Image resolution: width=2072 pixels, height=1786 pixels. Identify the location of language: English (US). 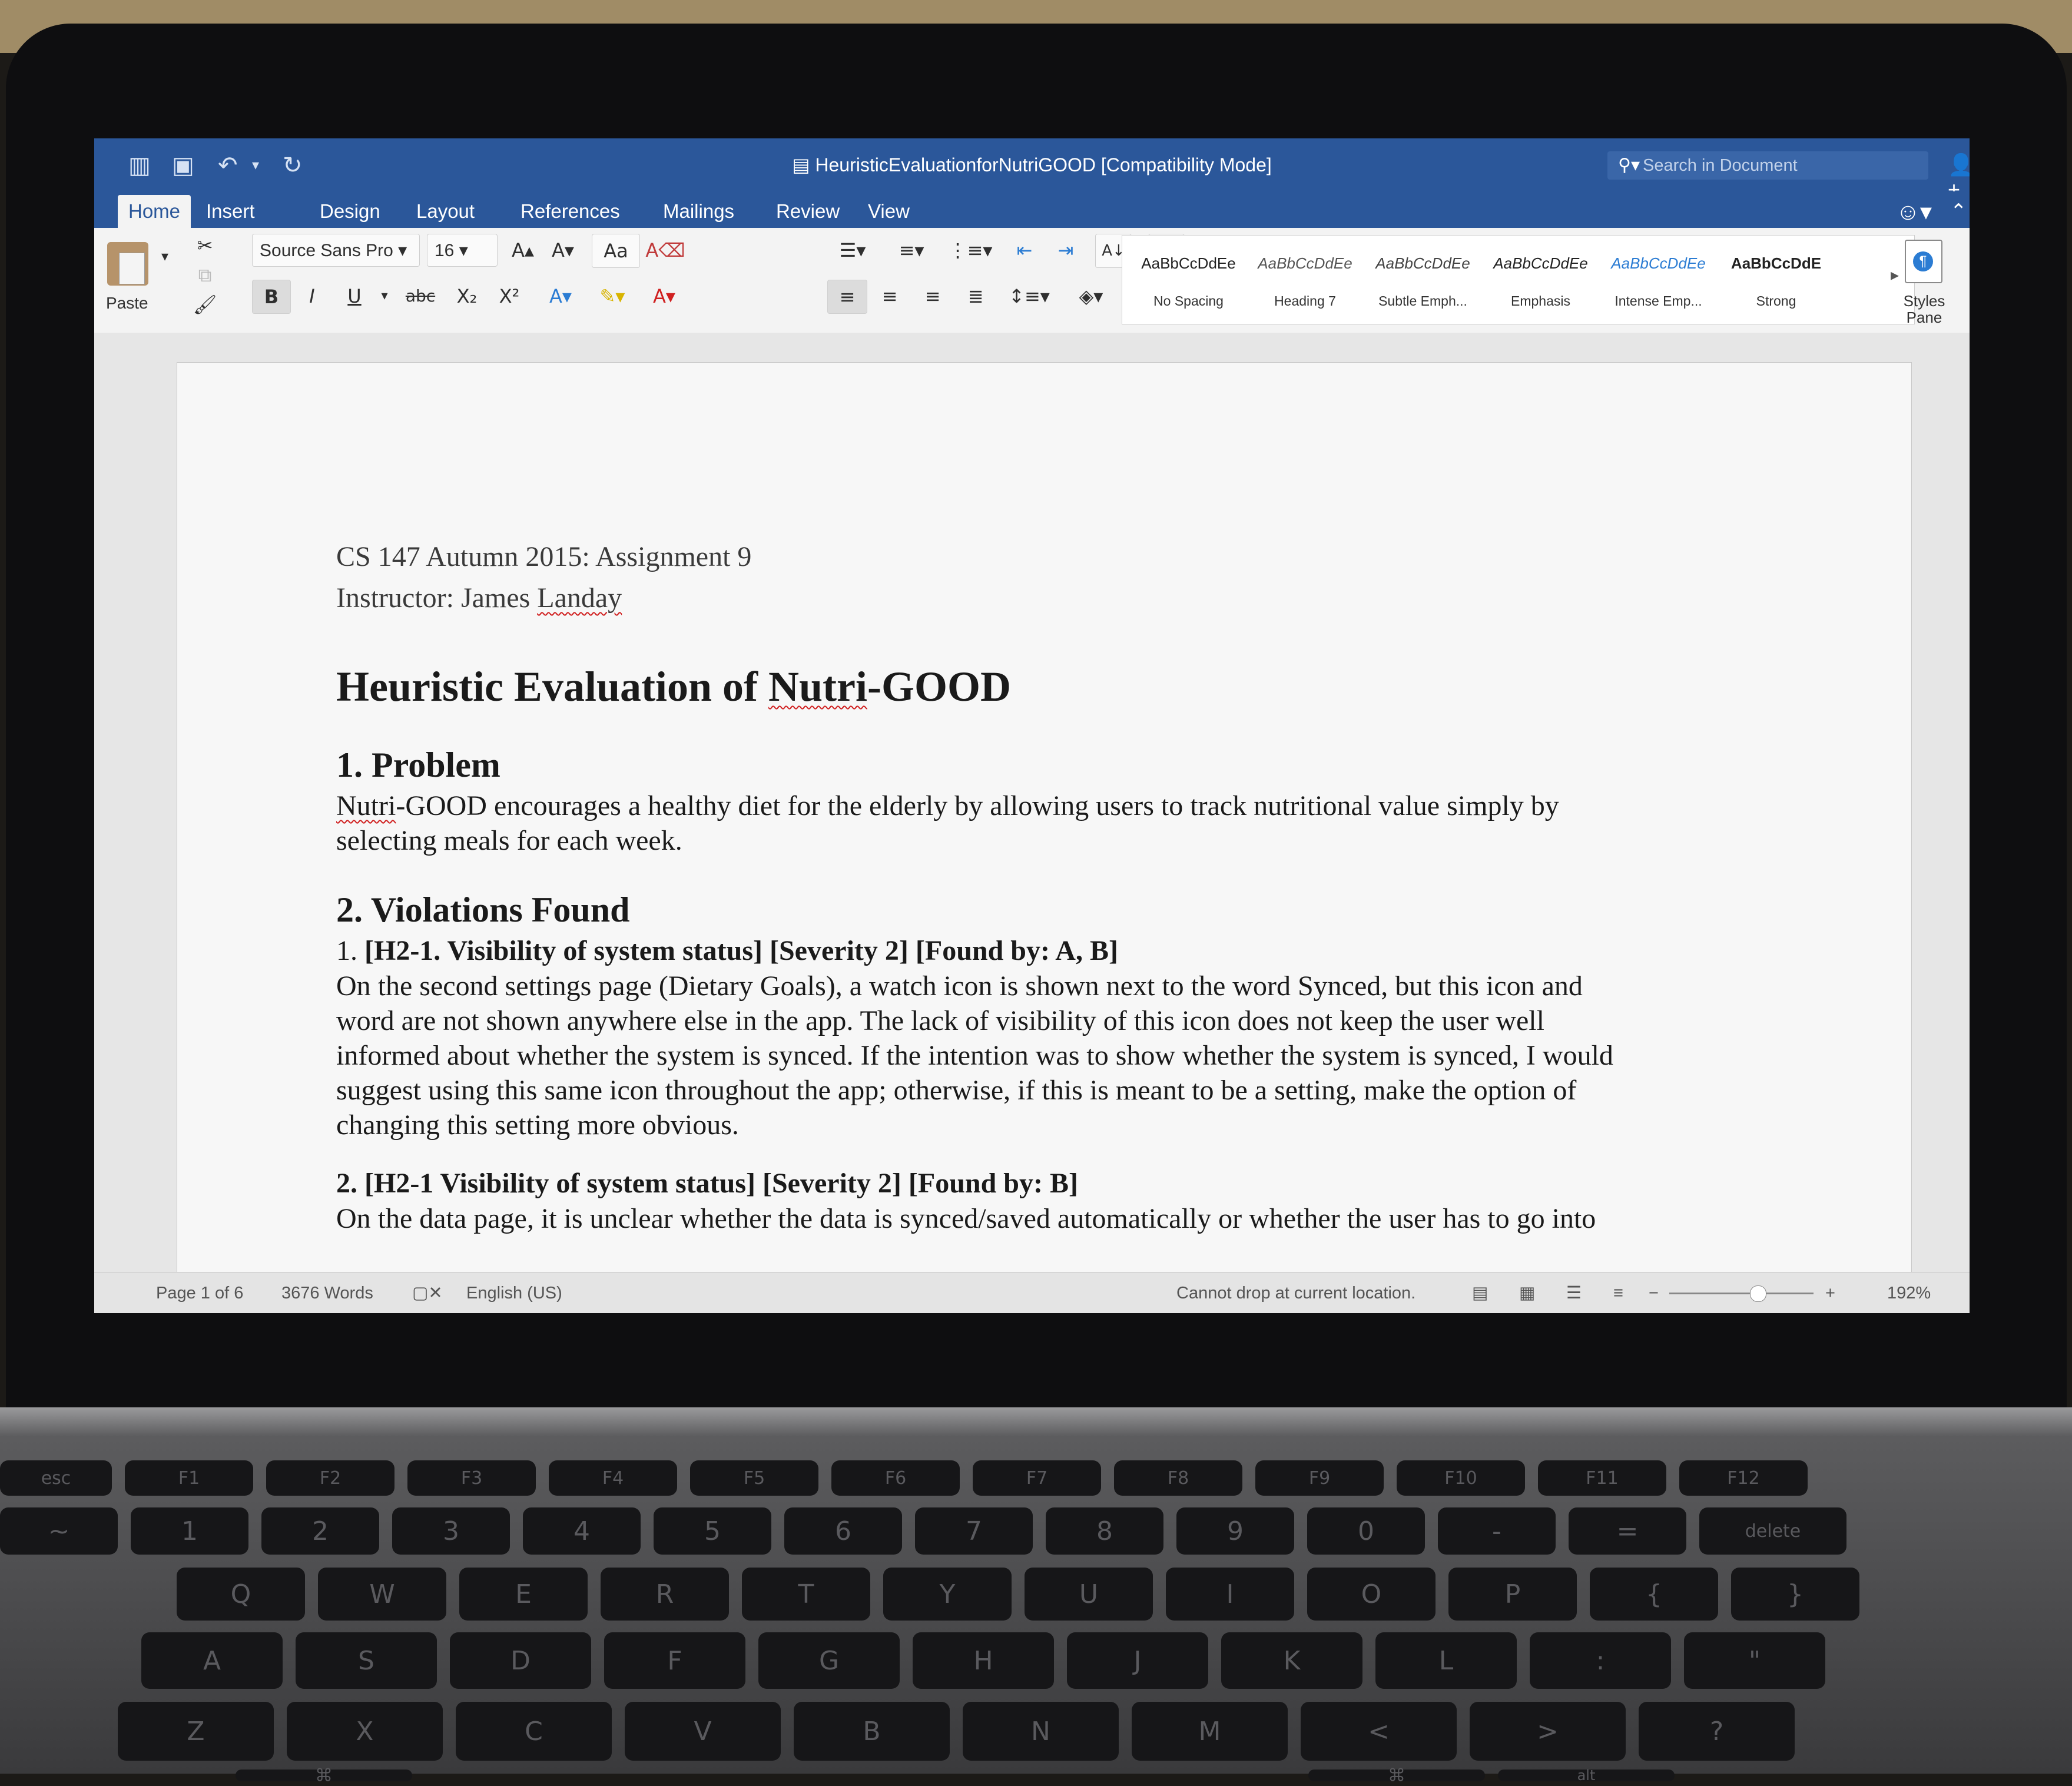
(514, 1293).